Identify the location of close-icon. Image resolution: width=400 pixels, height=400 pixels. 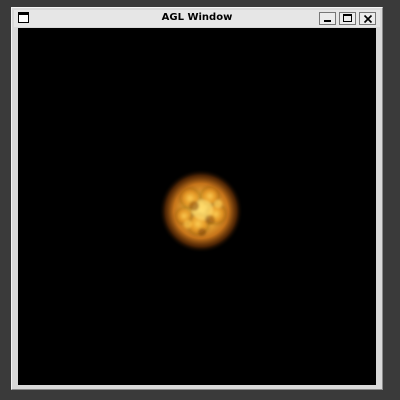
(368, 19).